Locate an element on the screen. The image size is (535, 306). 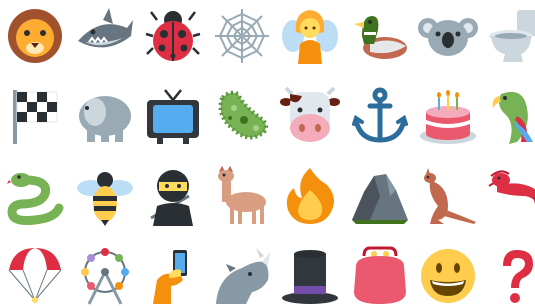
chequered-flag-icon is located at coordinates (35, 116).